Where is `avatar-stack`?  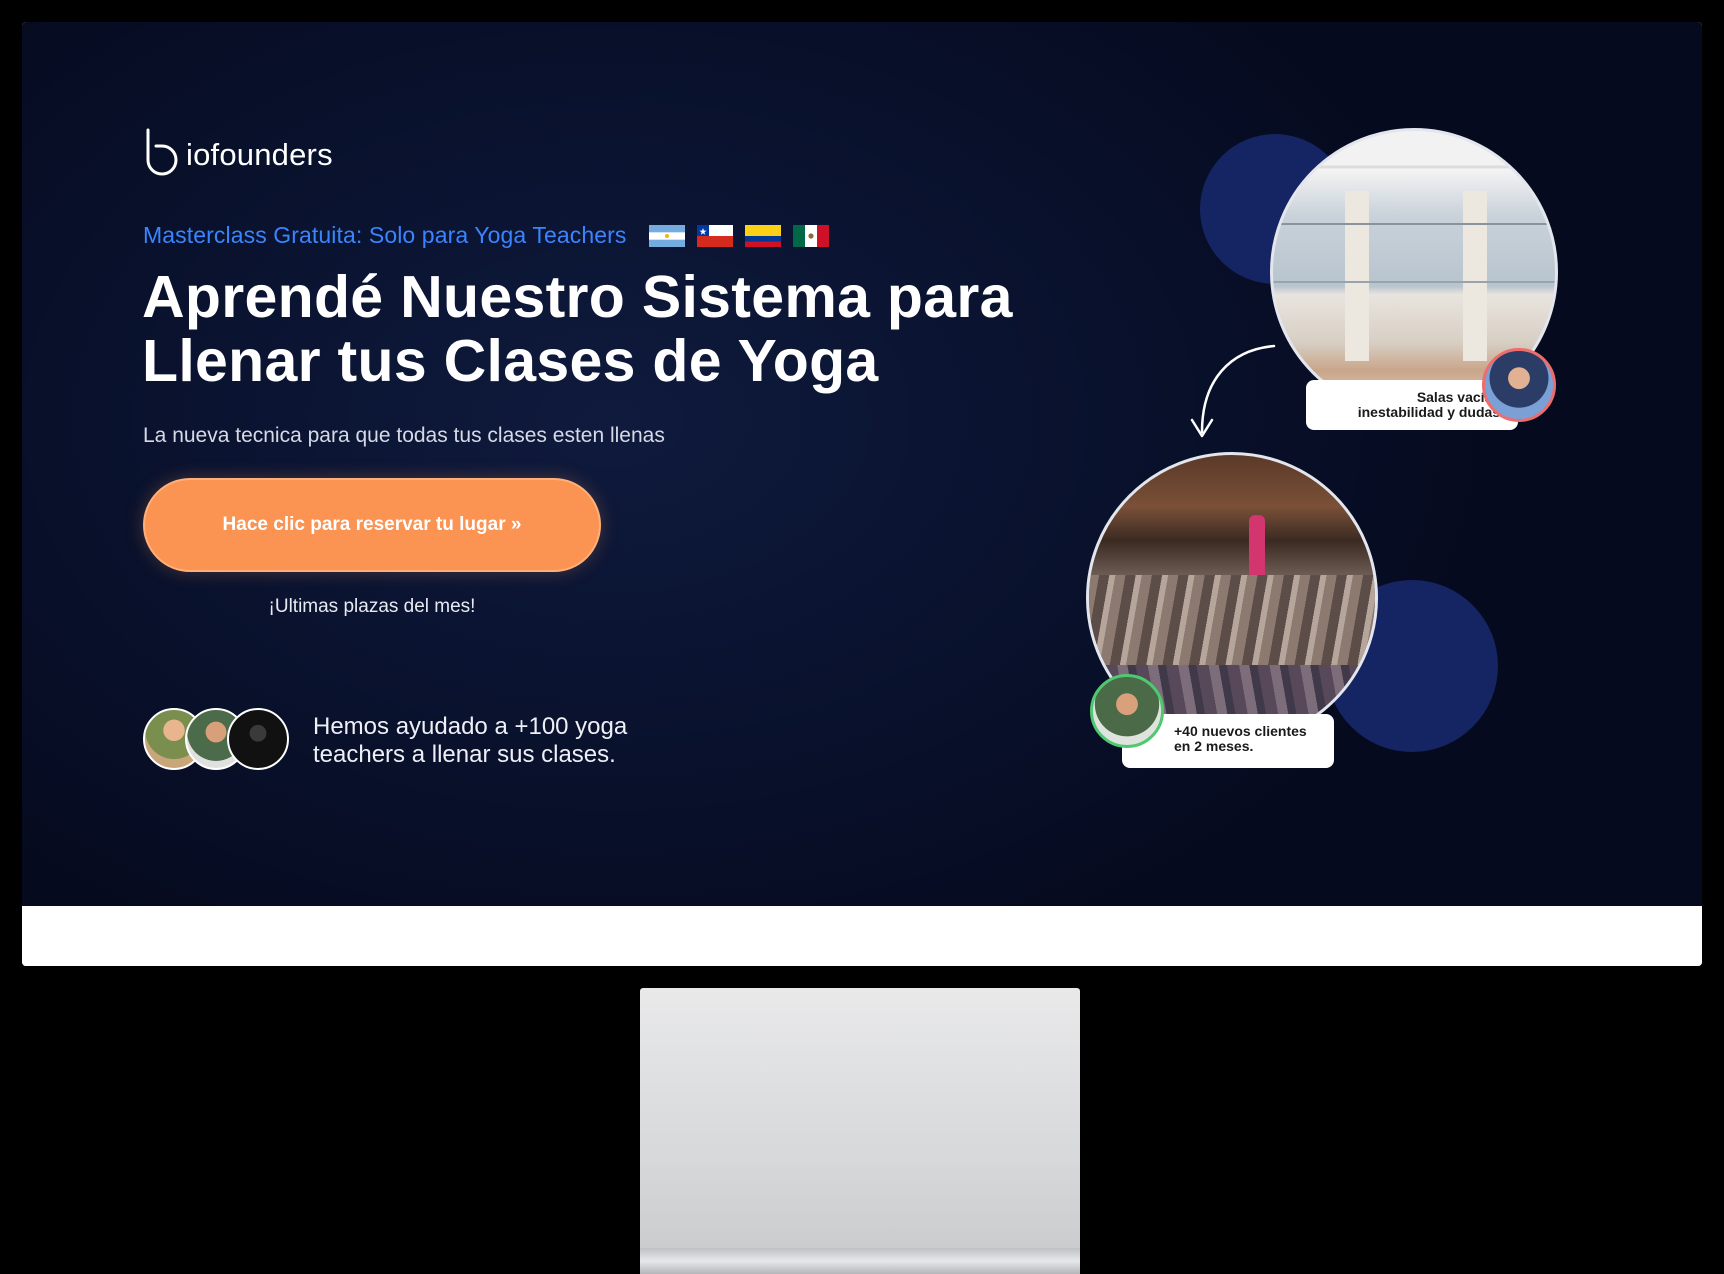
avatar-stack is located at coordinates (218, 741).